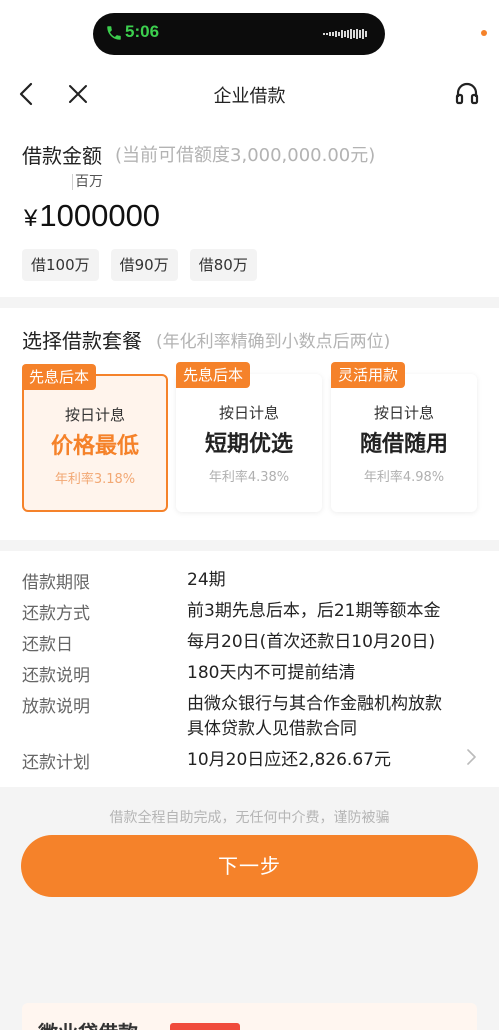 This screenshot has width=499, height=1030. What do you see at coordinates (345, 34) in the screenshot?
I see `audio-wave-icon` at bounding box center [345, 34].